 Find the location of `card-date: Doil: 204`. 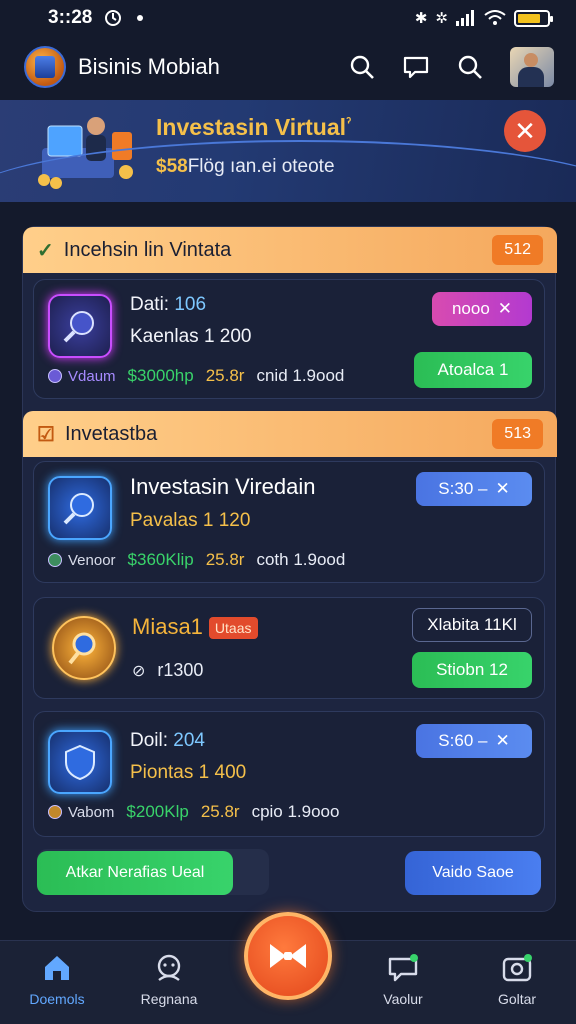

card-date: Doil: 204 is located at coordinates (167, 740).